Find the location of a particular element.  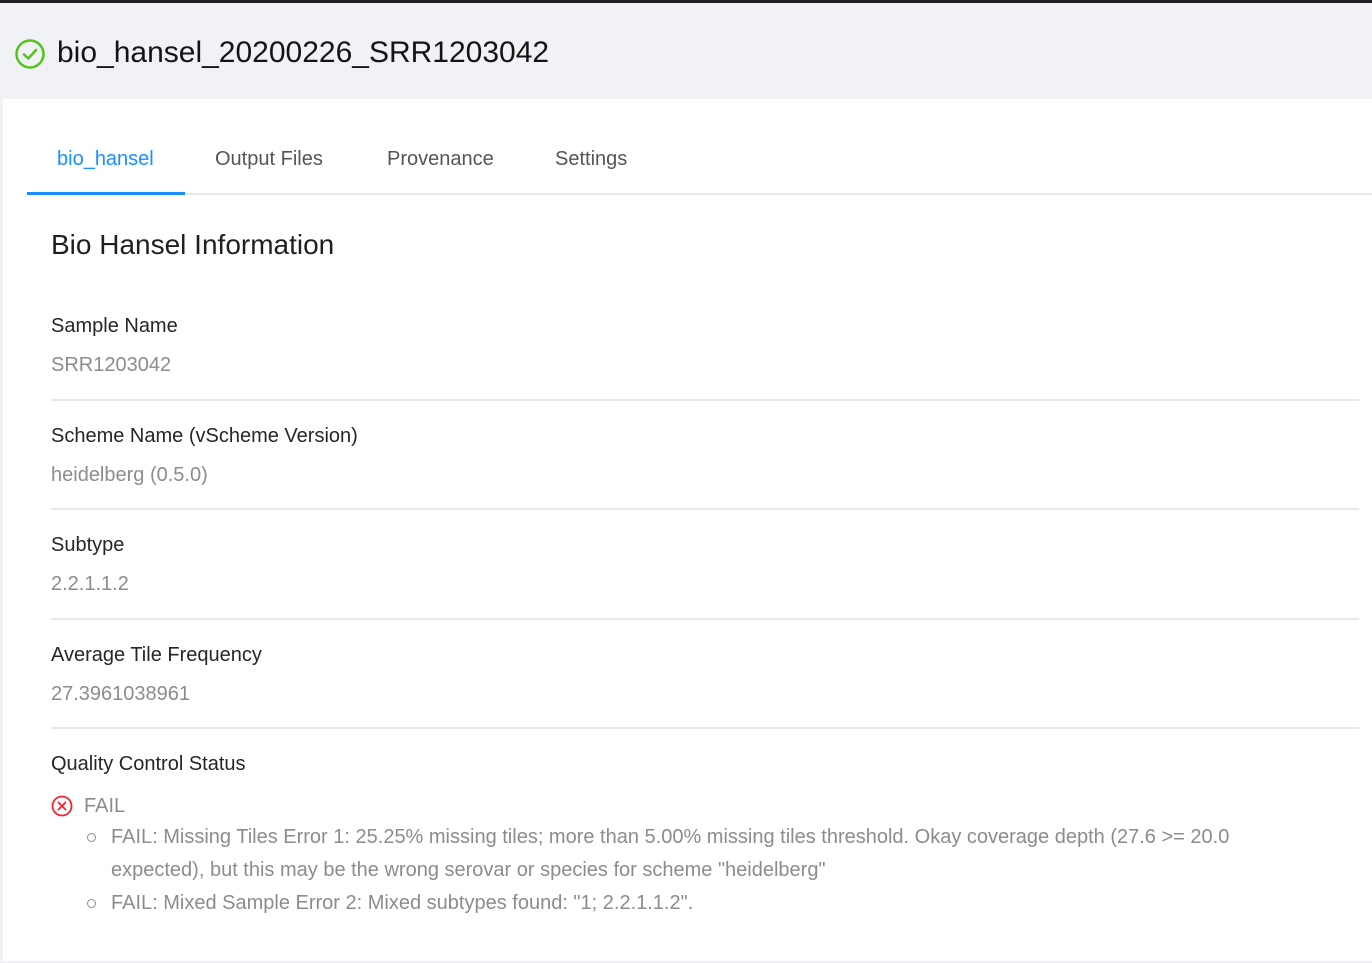

field-label: Scheme Name (vScheme Version) is located at coordinates (204, 436).